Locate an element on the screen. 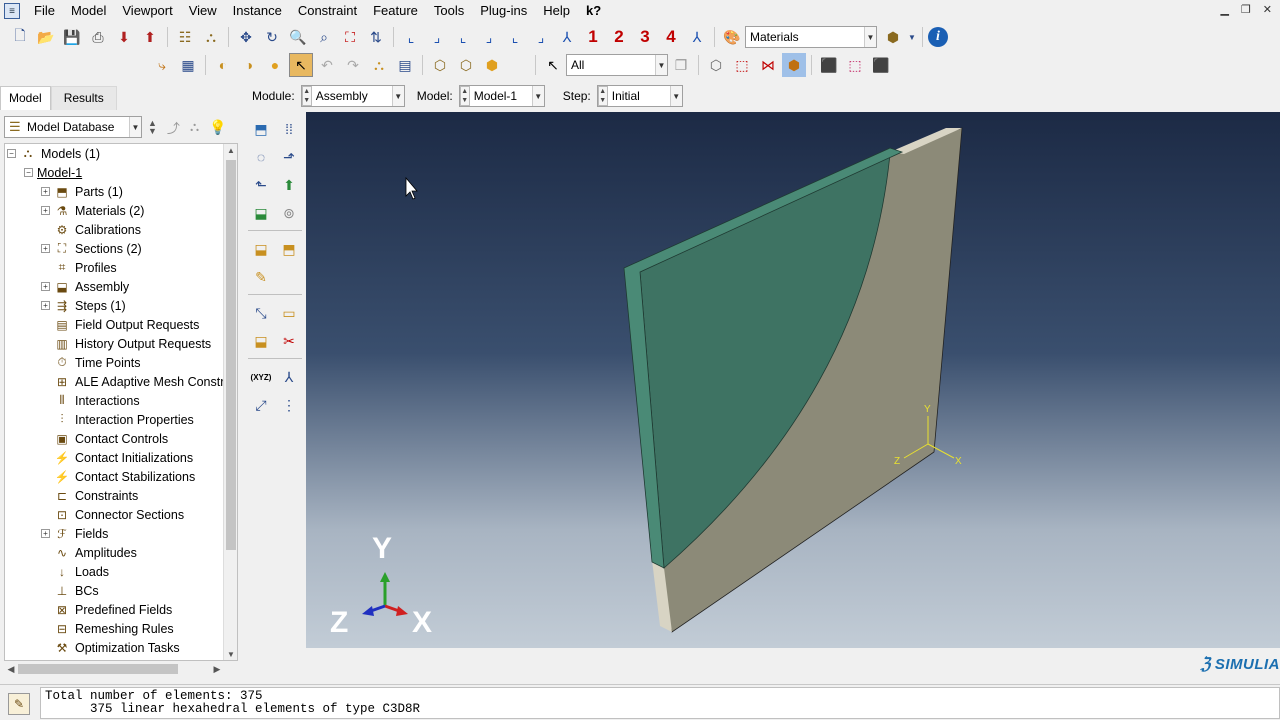 The width and height of the screenshot is (1280, 720). view-yx-icon: ⌟ is located at coordinates (437, 37).